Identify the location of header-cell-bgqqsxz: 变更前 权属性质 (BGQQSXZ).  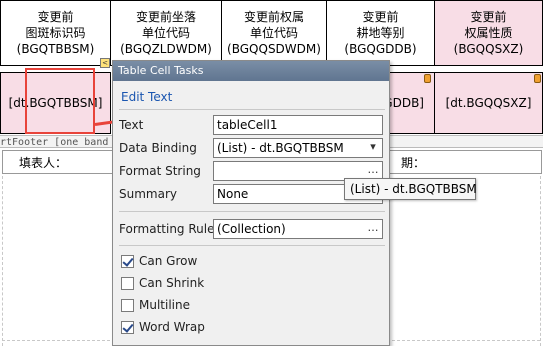
(488, 33).